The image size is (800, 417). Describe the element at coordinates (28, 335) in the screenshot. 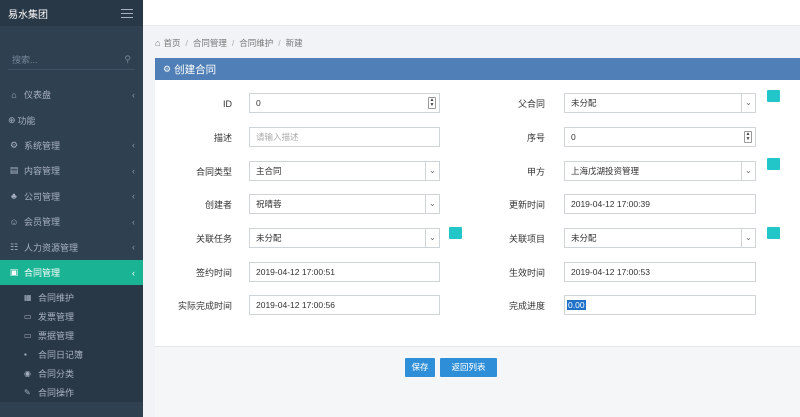

I see `bill-icon: ▭` at that location.